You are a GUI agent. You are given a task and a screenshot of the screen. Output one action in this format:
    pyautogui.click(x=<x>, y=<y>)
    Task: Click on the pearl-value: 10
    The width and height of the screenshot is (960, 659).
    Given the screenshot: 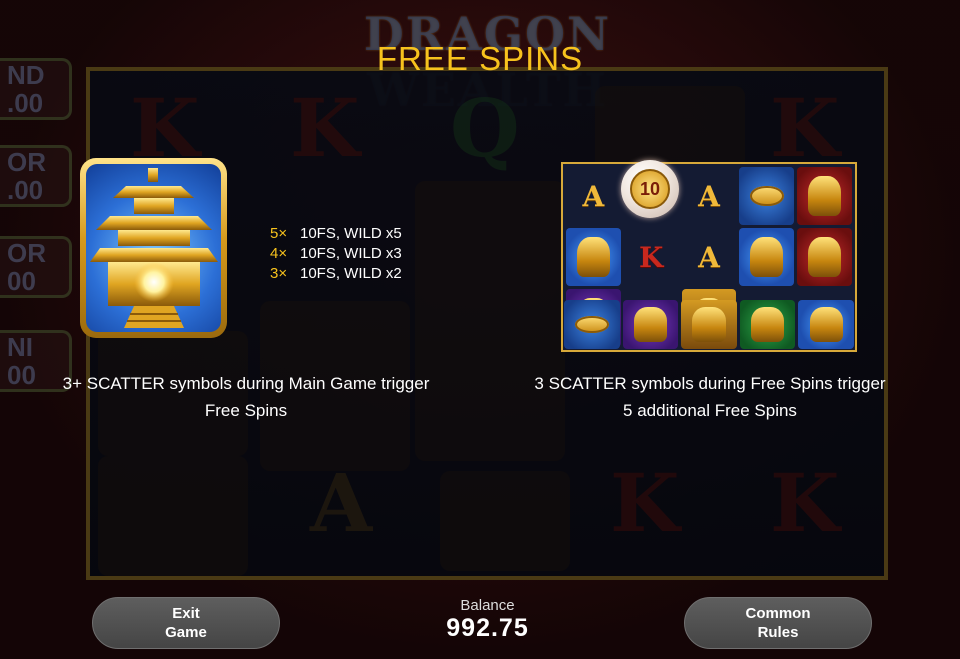 What is the action you would take?
    pyautogui.click(x=650, y=189)
    